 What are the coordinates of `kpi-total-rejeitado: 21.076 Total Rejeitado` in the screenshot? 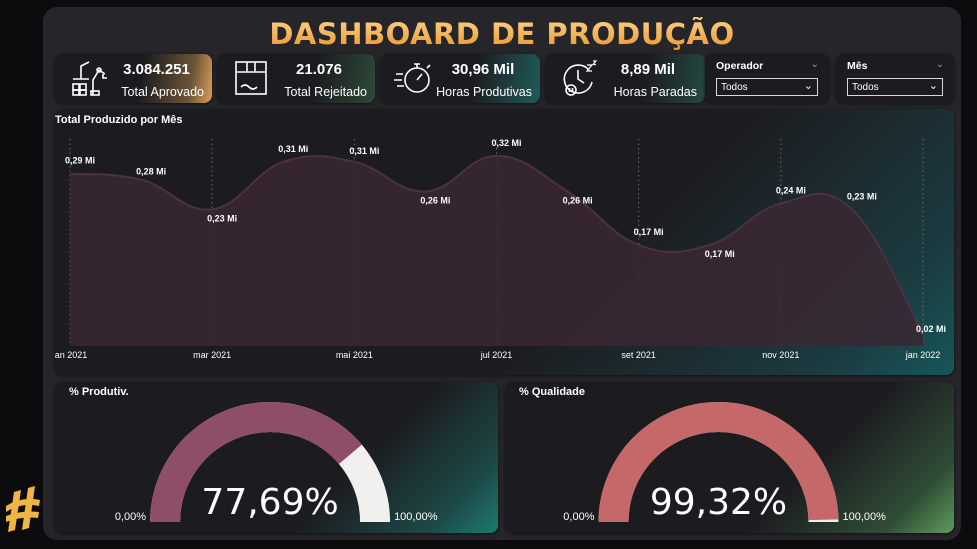 It's located at (296, 78).